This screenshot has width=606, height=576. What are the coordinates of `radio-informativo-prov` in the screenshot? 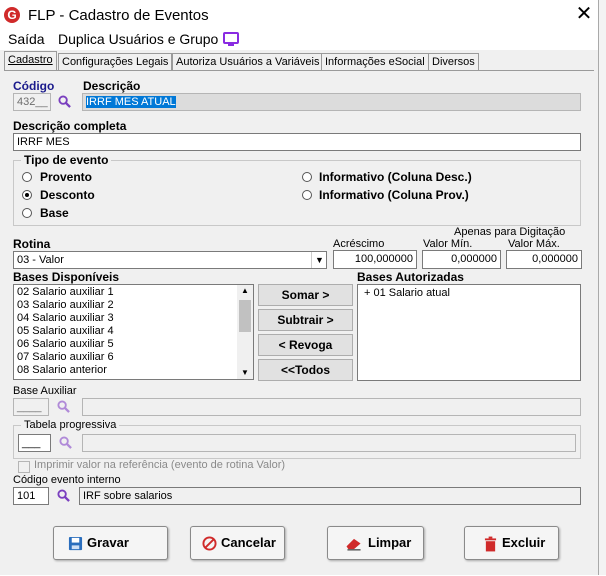 It's located at (307, 195).